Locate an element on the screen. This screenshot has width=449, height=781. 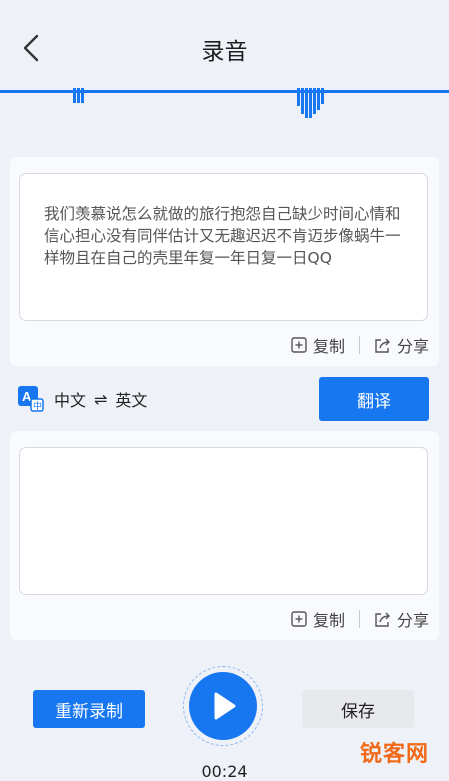
header: 录音 is located at coordinates (224, 48).